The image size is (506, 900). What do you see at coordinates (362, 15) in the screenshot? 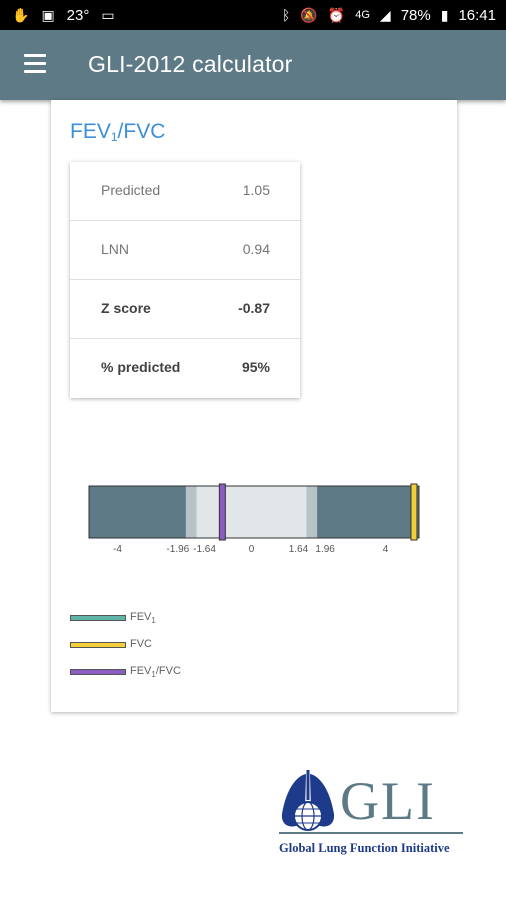
I see `network-icon: 4G` at bounding box center [362, 15].